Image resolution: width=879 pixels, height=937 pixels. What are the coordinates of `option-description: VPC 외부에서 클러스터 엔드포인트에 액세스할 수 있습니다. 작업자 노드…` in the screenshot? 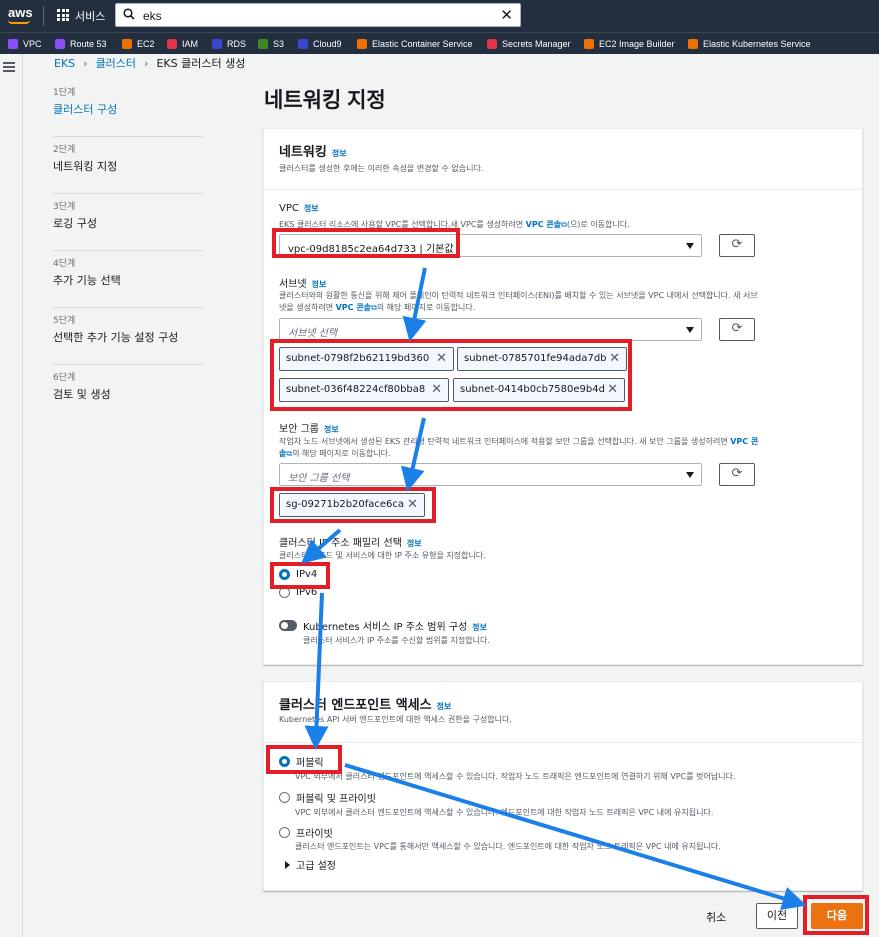 It's located at (515, 776).